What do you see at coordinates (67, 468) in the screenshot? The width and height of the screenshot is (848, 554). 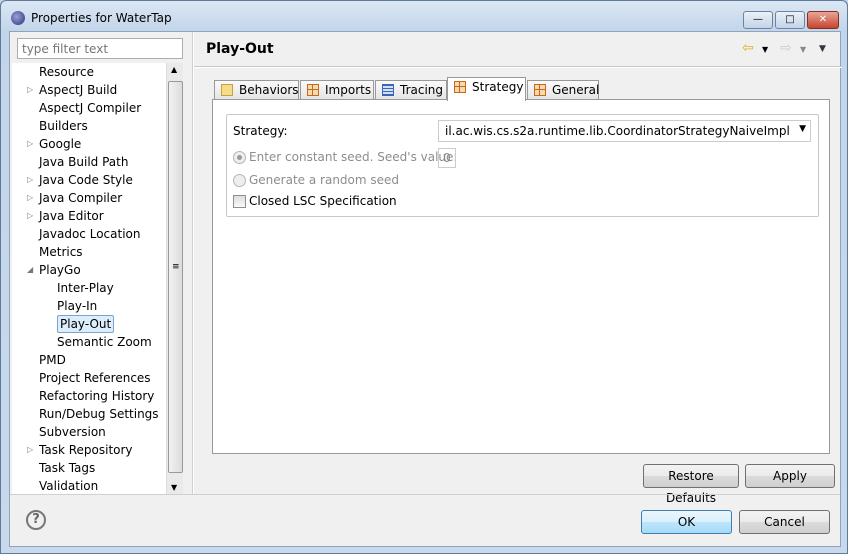 I see `tree-item-label: Task Tags` at bounding box center [67, 468].